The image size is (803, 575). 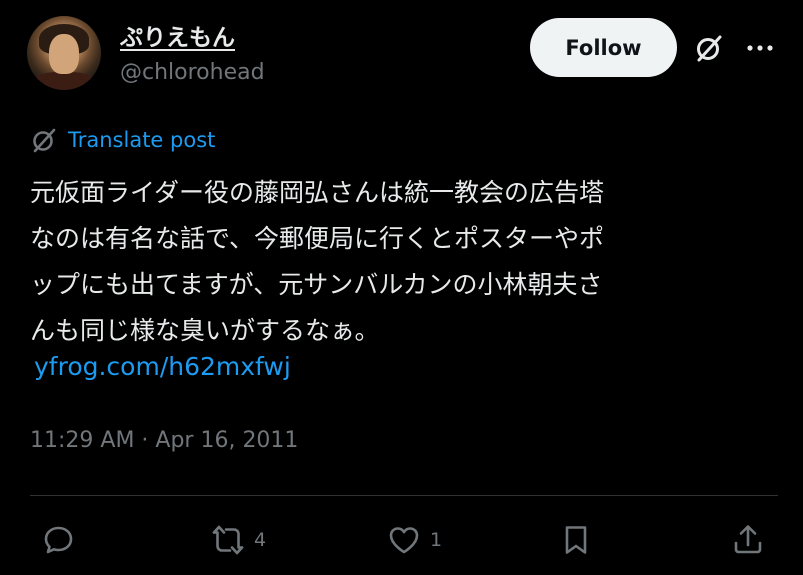 I want to click on translate-icon, so click(x=44, y=140).